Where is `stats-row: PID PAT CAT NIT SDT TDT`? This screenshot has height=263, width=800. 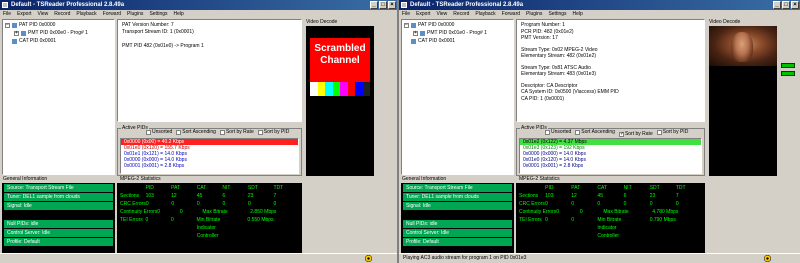 stats-row: PID PAT CAT NIT SDT TDT is located at coordinates (214, 188).